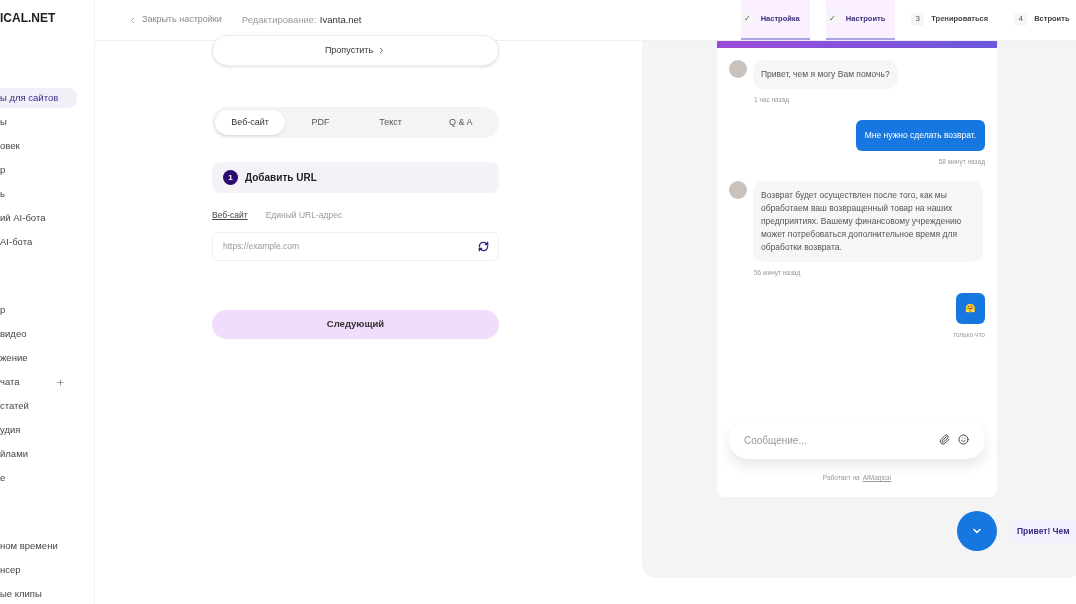 Image resolution: width=1076 pixels, height=604 pixels. What do you see at coordinates (14, 382) in the screenshot?
I see `sidebar-item: чата` at bounding box center [14, 382].